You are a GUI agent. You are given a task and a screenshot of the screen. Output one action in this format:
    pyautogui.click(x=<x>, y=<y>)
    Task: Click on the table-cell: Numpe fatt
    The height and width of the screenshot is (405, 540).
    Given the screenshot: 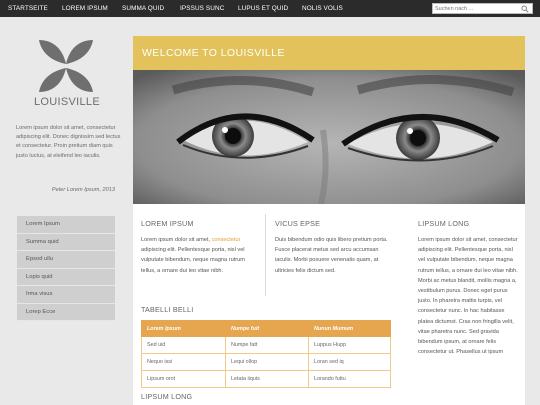 What is the action you would take?
    pyautogui.click(x=267, y=345)
    